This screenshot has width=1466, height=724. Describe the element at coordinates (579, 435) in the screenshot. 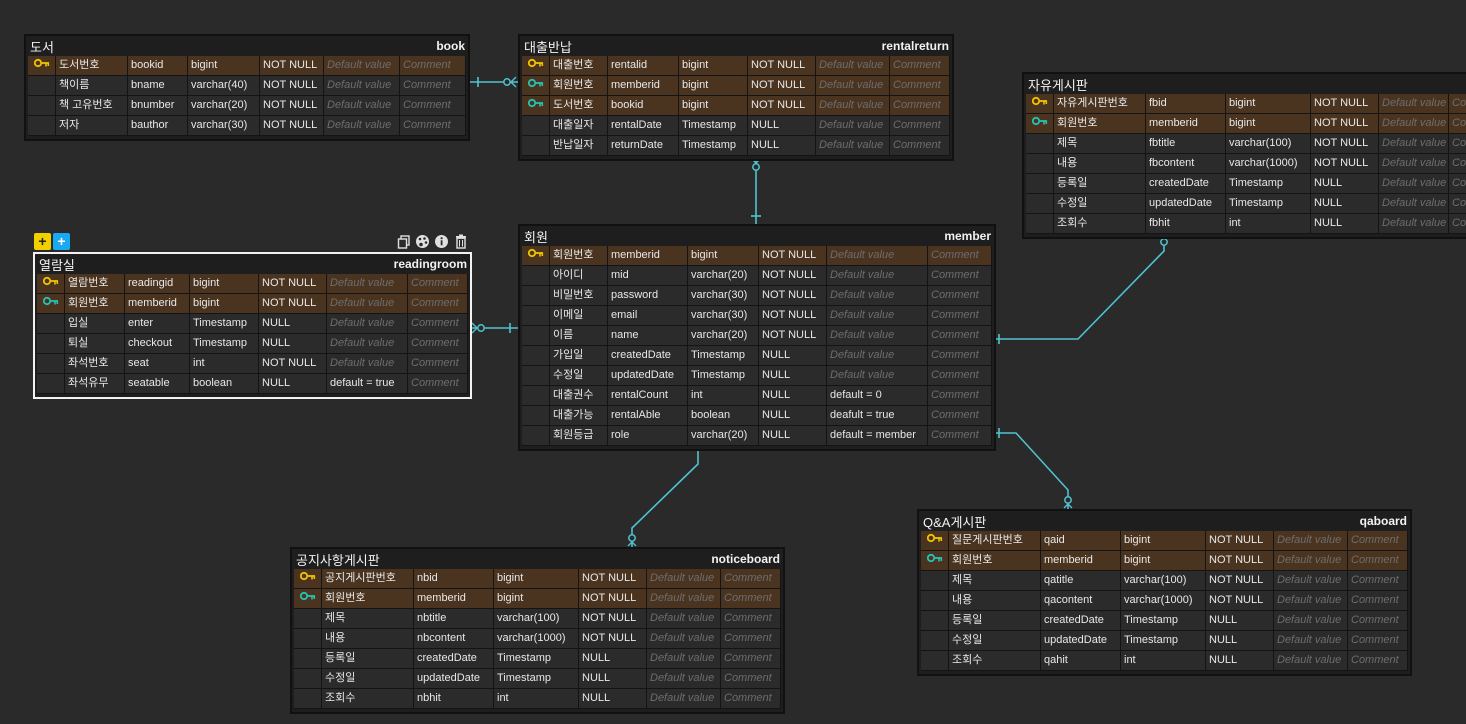

I see `column-logical-name: 회원등급` at that location.